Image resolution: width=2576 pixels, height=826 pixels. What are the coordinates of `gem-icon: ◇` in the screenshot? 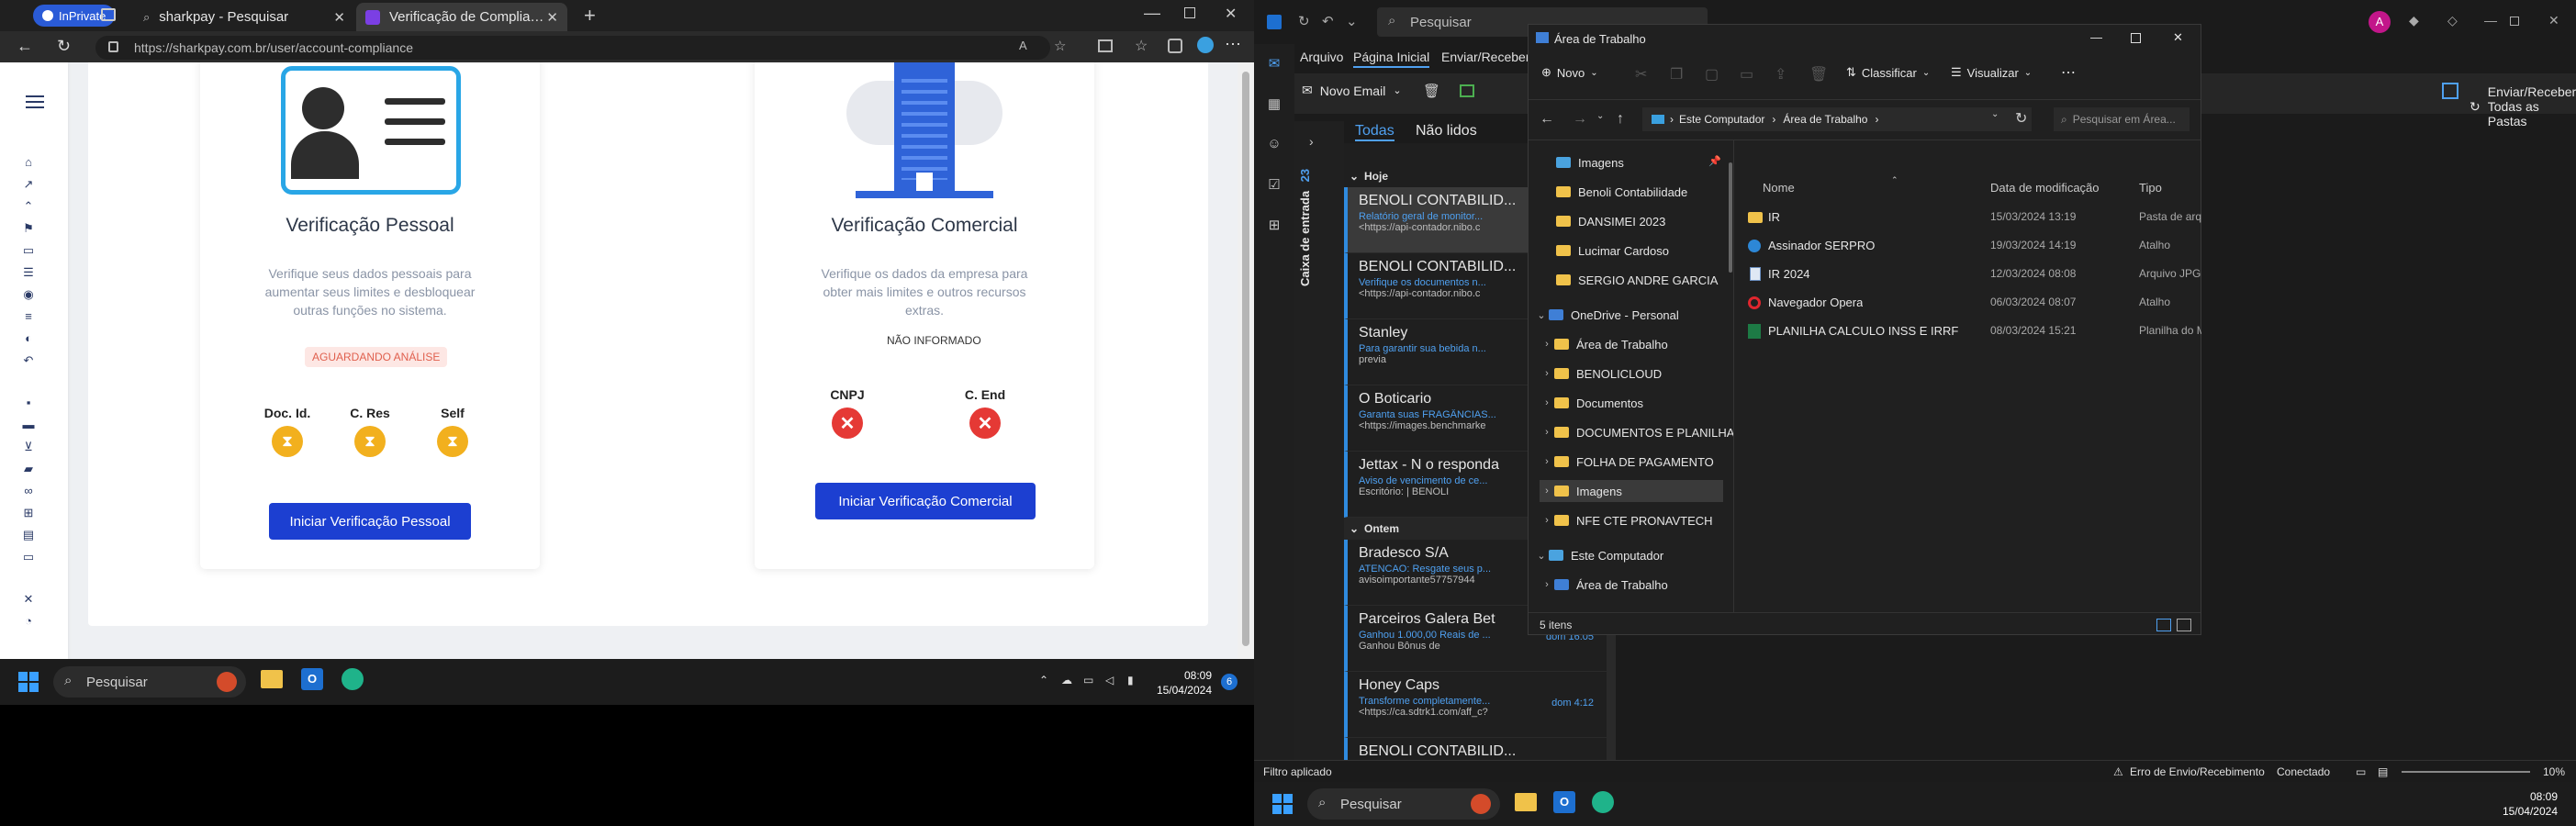 It's located at (2452, 21).